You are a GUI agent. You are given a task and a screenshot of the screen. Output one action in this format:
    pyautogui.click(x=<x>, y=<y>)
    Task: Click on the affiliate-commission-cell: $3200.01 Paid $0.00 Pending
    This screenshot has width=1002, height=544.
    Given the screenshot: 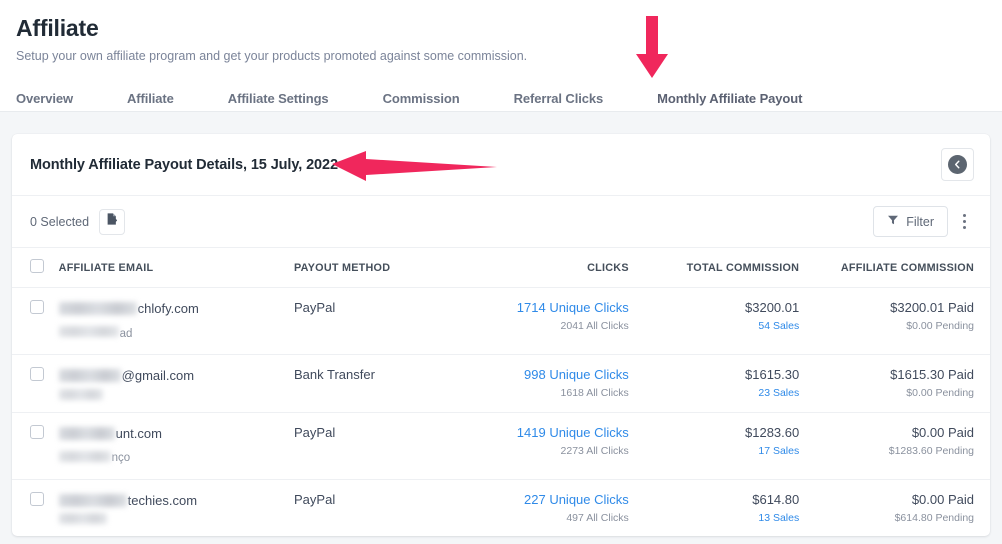 What is the action you would take?
    pyautogui.click(x=894, y=321)
    